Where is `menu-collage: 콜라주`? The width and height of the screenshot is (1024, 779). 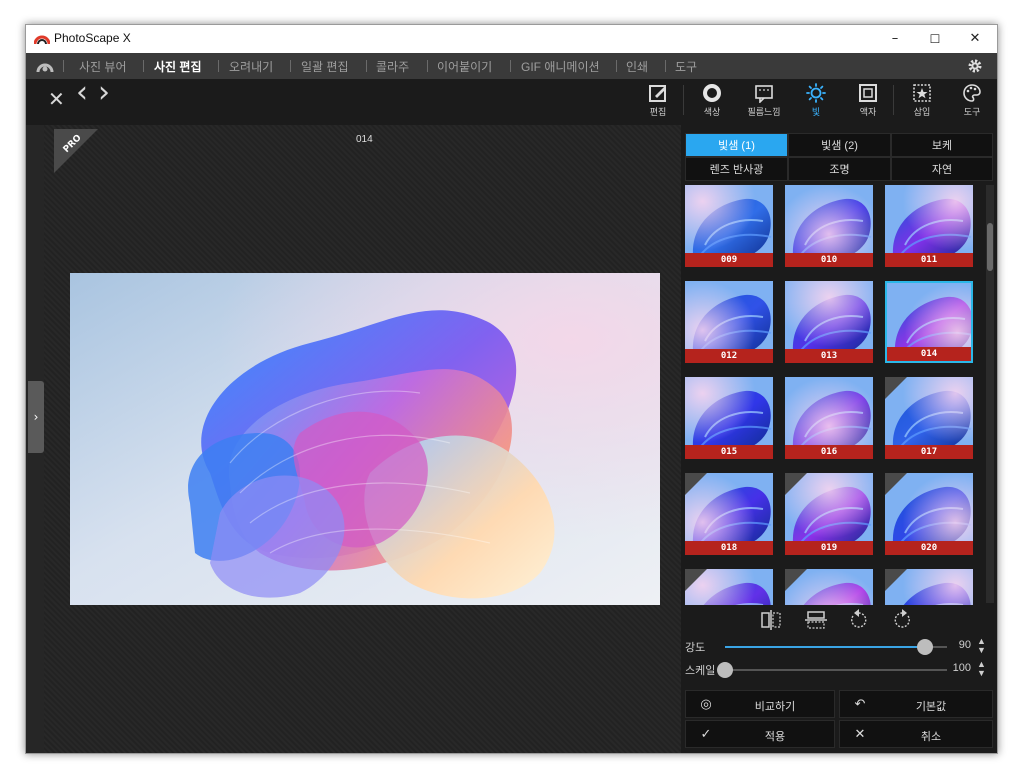 menu-collage: 콜라주 is located at coordinates (392, 66).